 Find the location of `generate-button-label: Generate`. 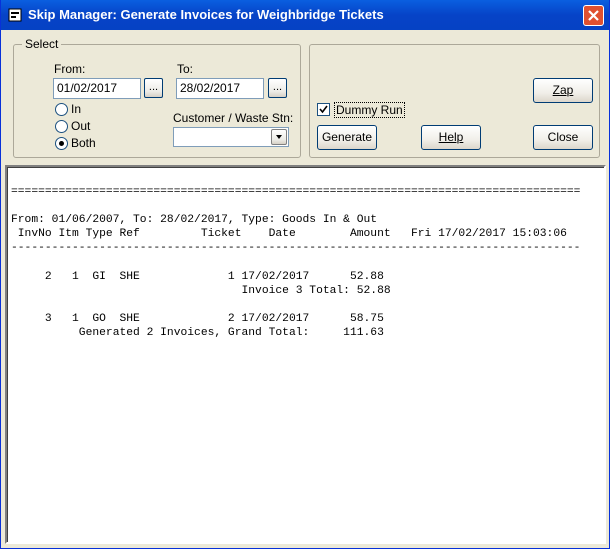

generate-button-label: Generate is located at coordinates (347, 137).